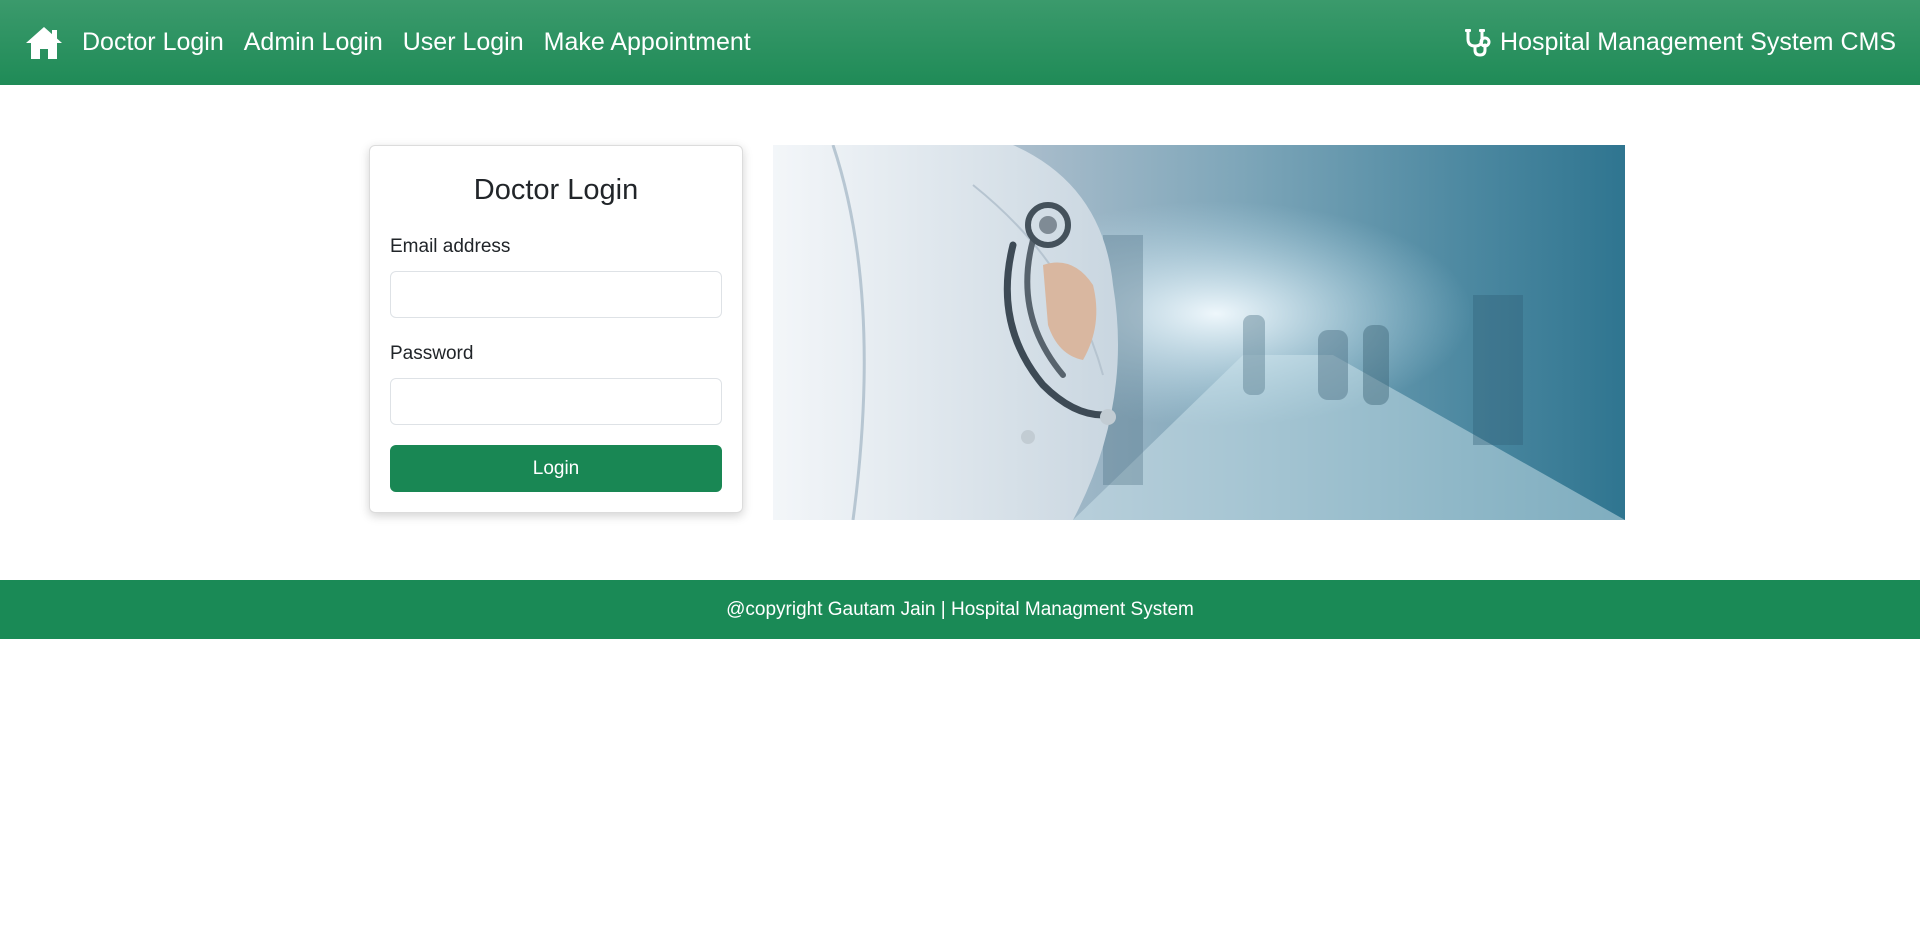 Image resolution: width=1920 pixels, height=942 pixels. Describe the element at coordinates (556, 294) in the screenshot. I see `email-input` at that location.